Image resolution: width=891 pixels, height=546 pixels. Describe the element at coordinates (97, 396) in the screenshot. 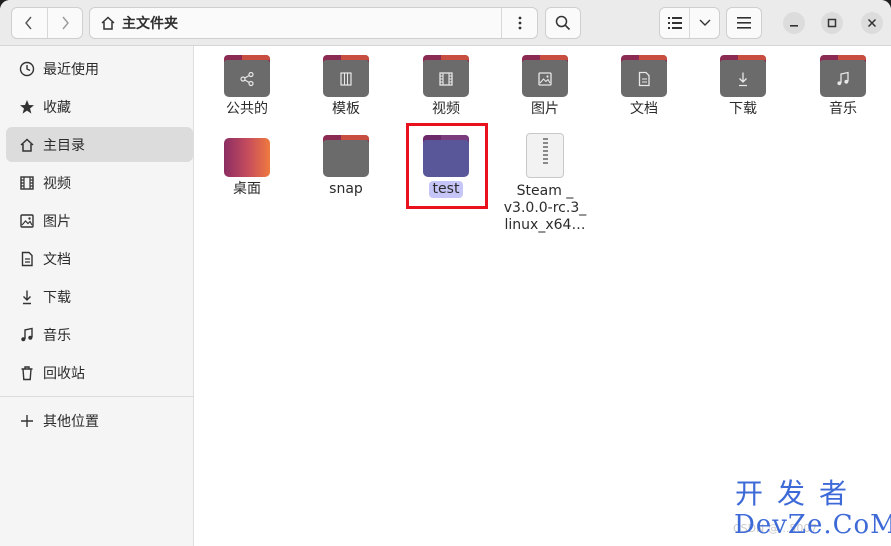

I see `sidebar-divider` at that location.